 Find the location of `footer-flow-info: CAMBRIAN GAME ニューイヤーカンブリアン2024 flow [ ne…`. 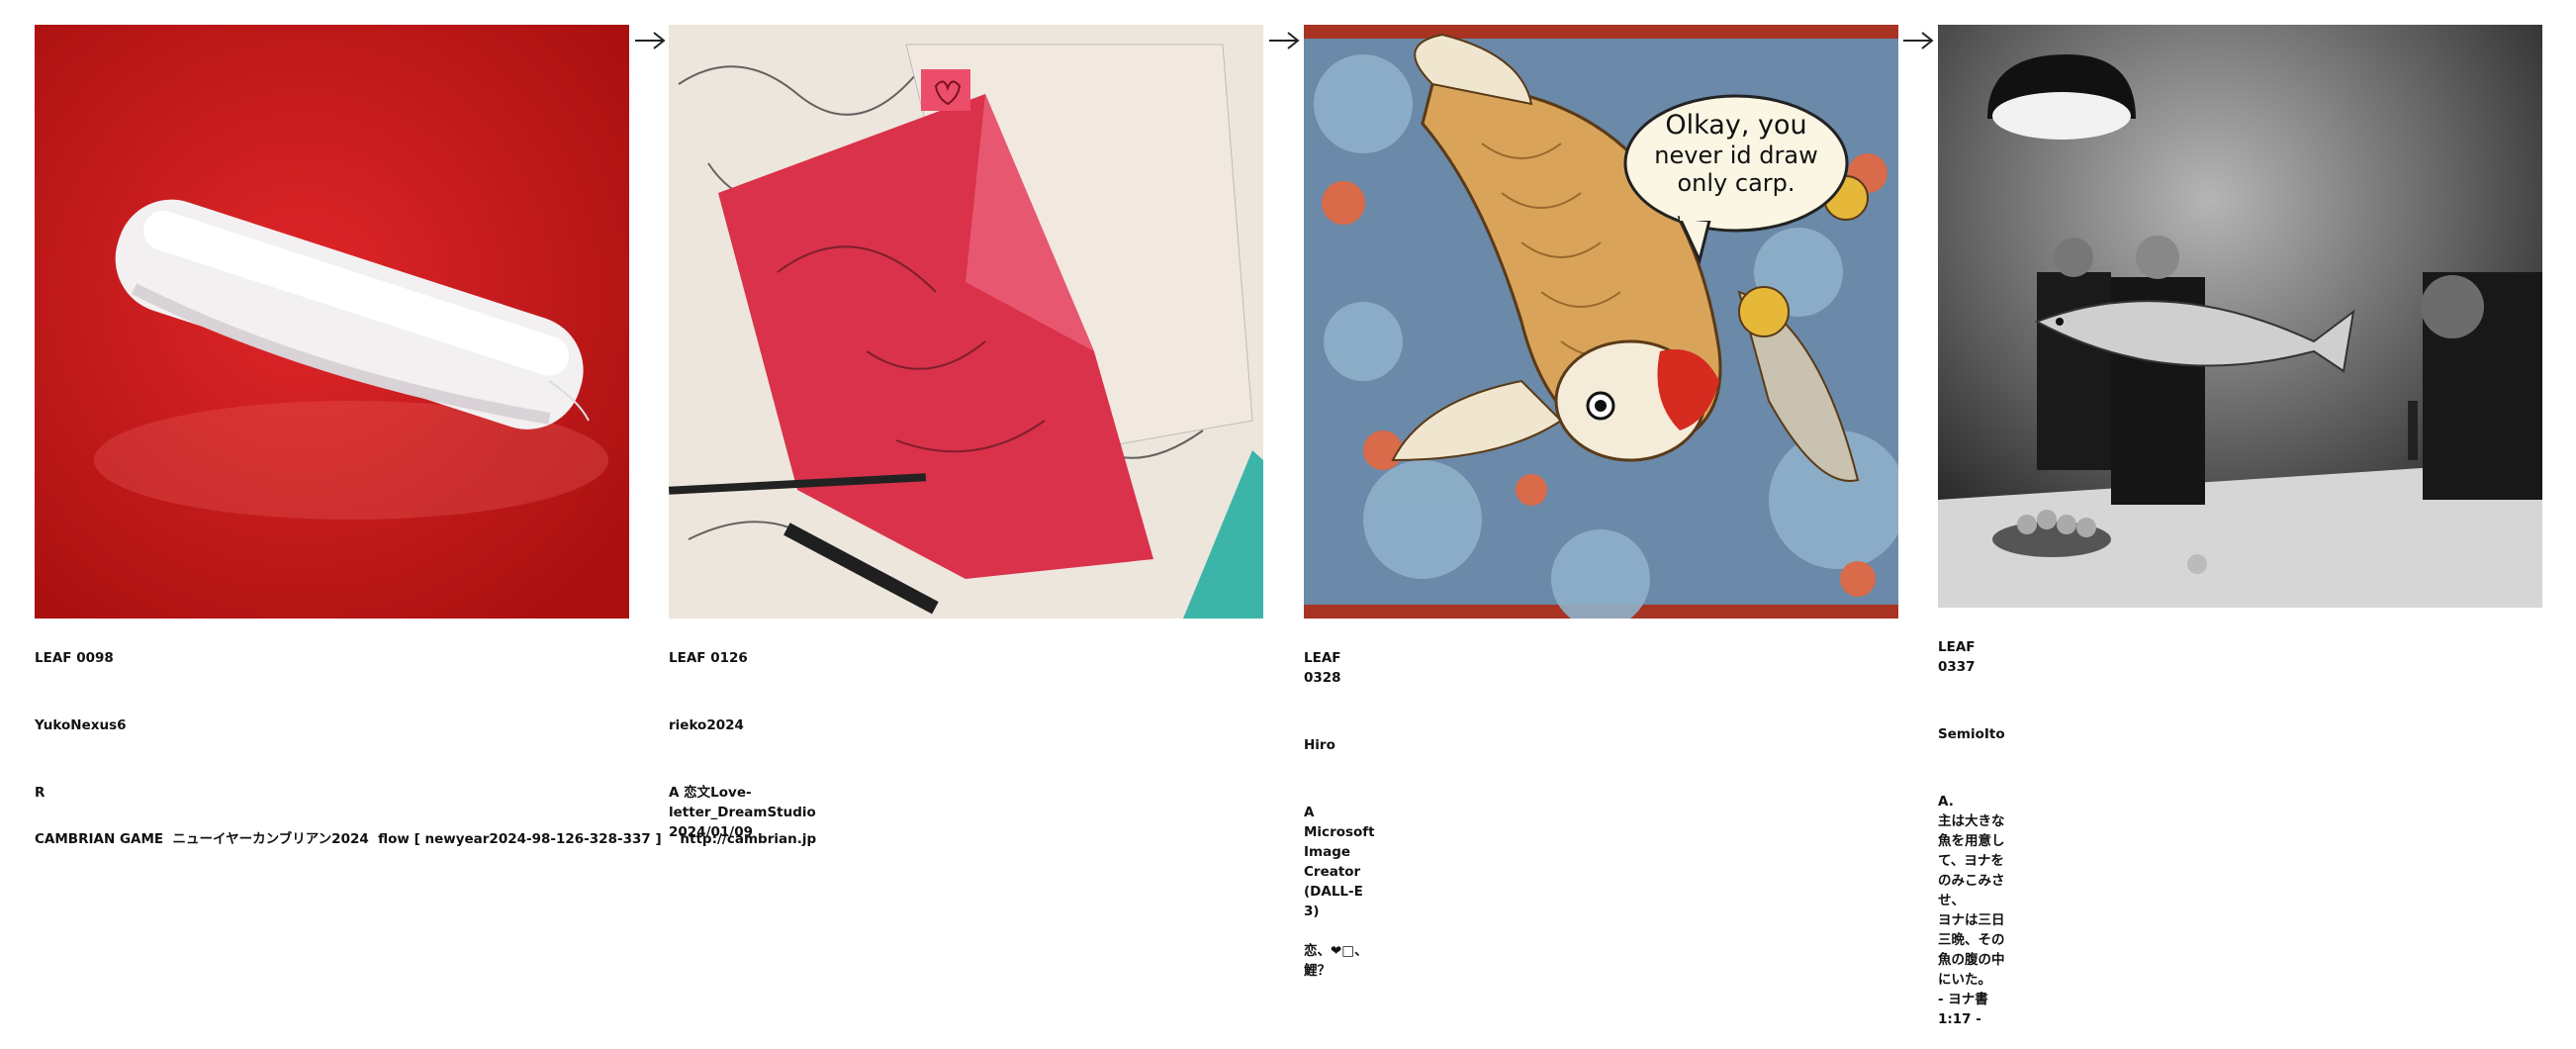

footer-flow-info: CAMBRIAN GAME ニューイヤーカンブリアン2024 flow [ ne… is located at coordinates (425, 837).